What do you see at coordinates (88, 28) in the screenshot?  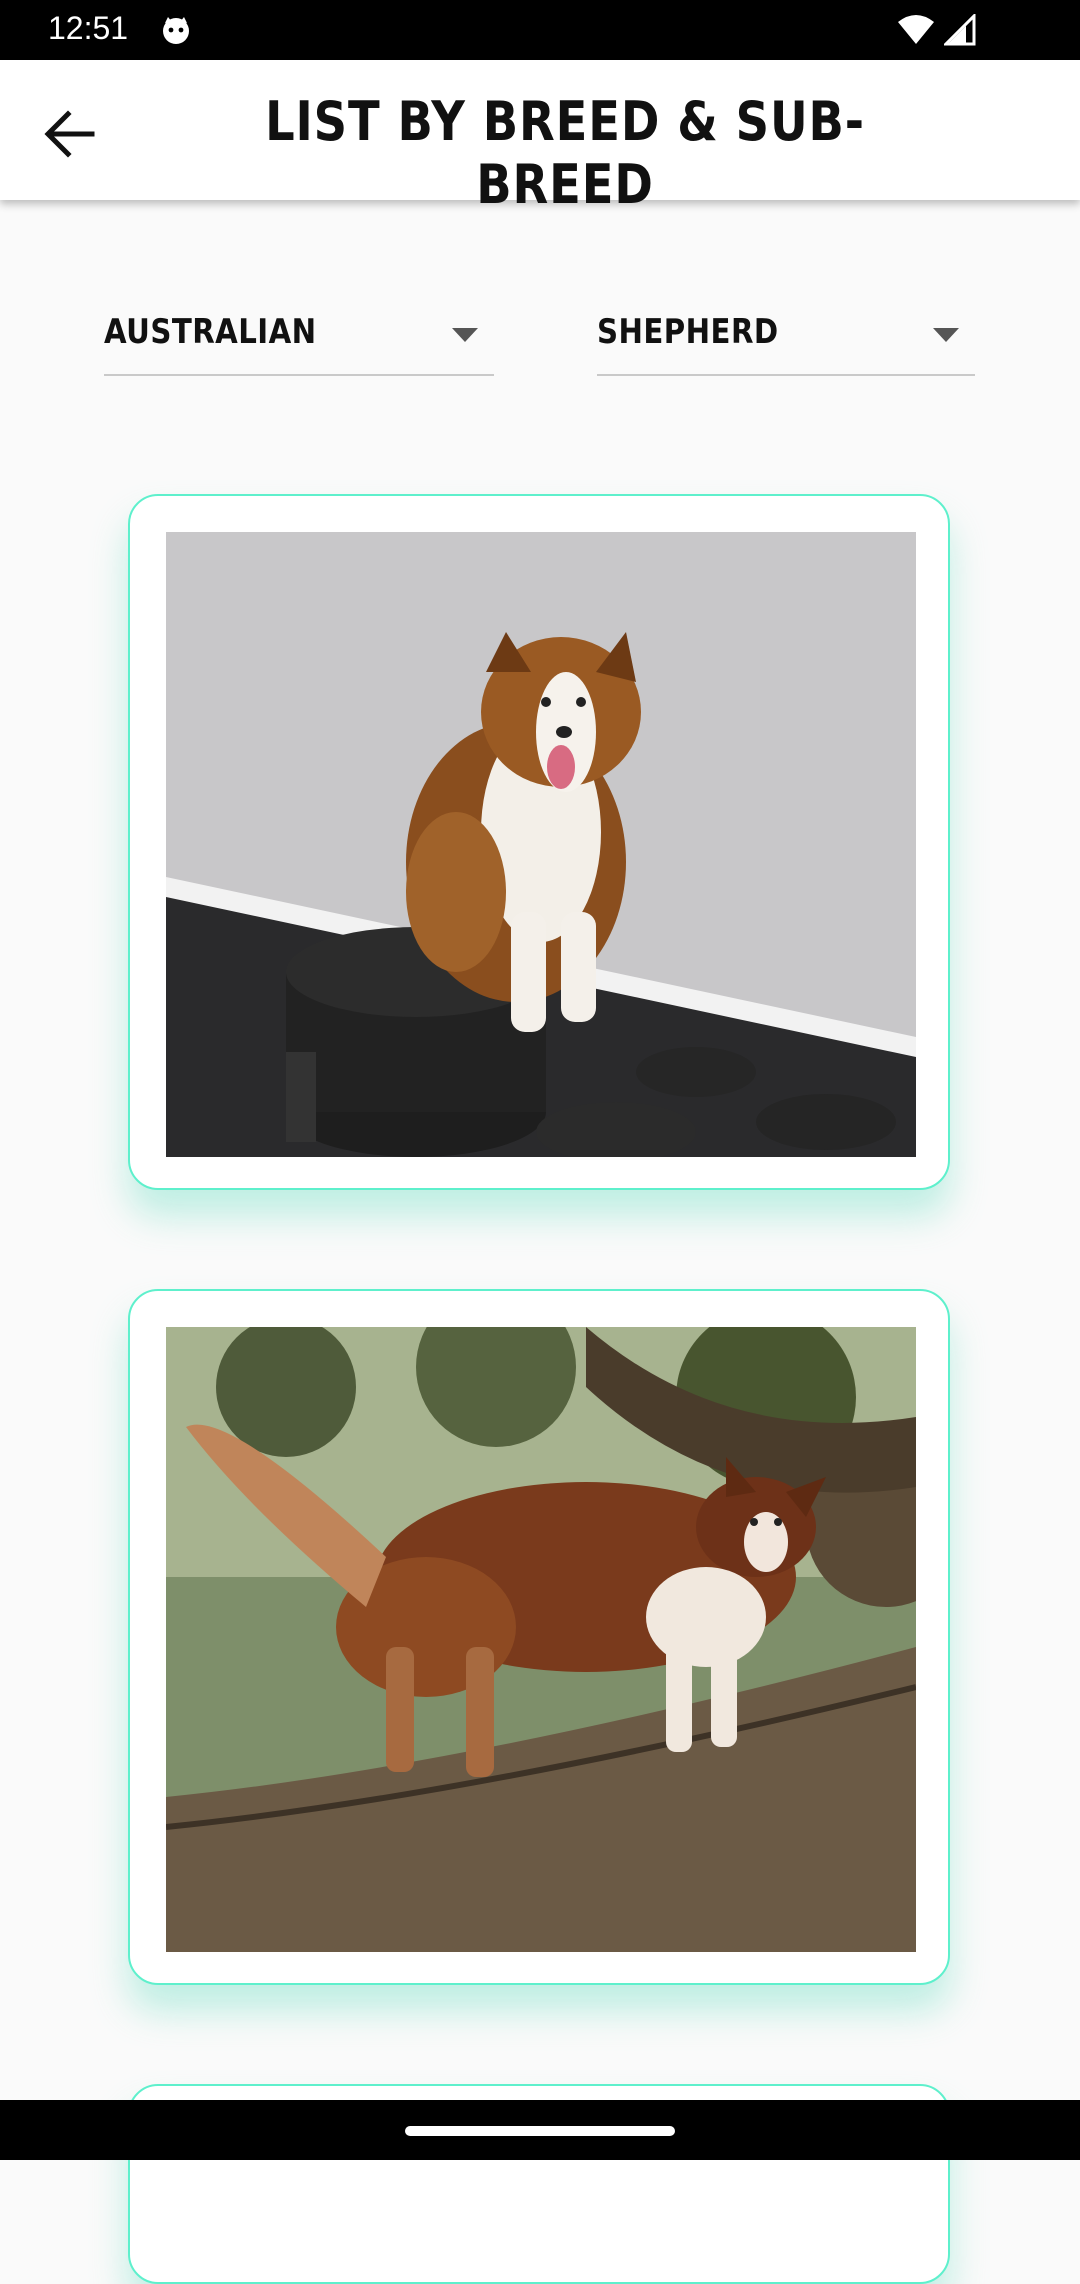 I see `status-time: 12:51` at bounding box center [88, 28].